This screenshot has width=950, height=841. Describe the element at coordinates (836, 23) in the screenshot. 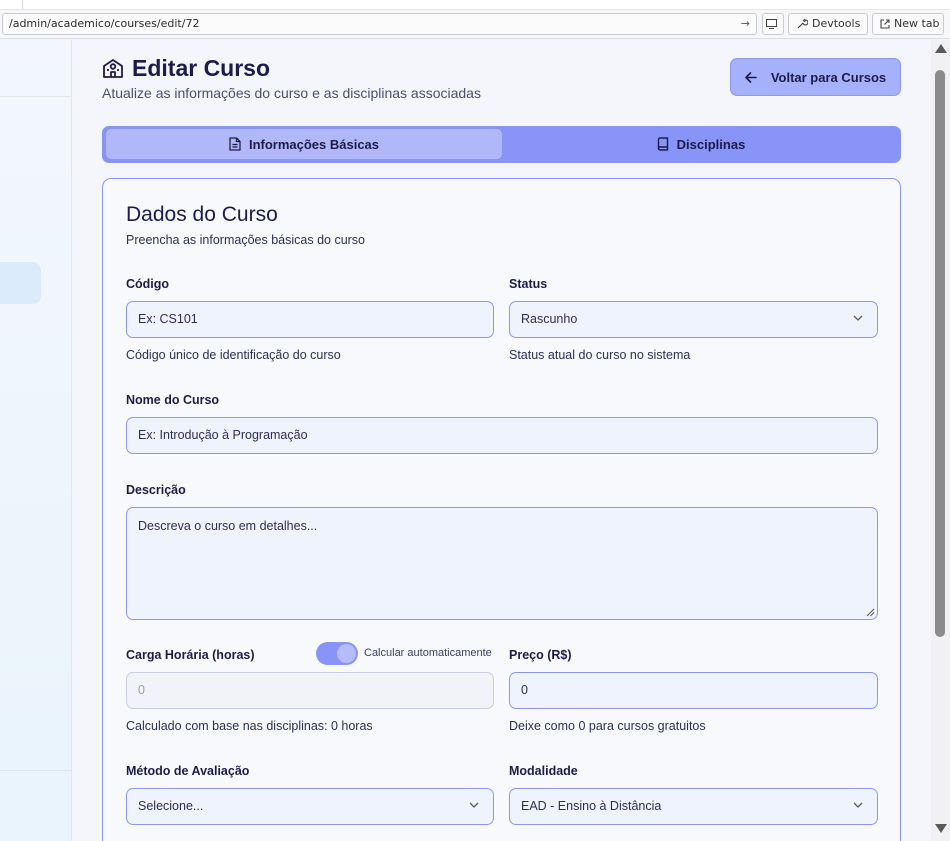

I see `devtools-label: Devtools` at that location.